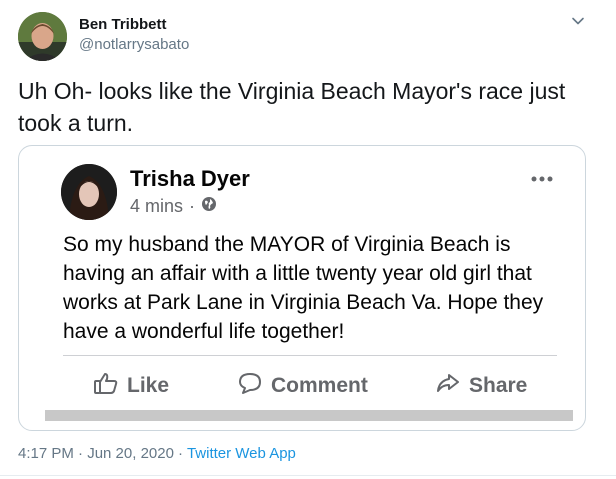 The image size is (616, 479). Describe the element at coordinates (209, 206) in the screenshot. I see `globe-icon` at that location.